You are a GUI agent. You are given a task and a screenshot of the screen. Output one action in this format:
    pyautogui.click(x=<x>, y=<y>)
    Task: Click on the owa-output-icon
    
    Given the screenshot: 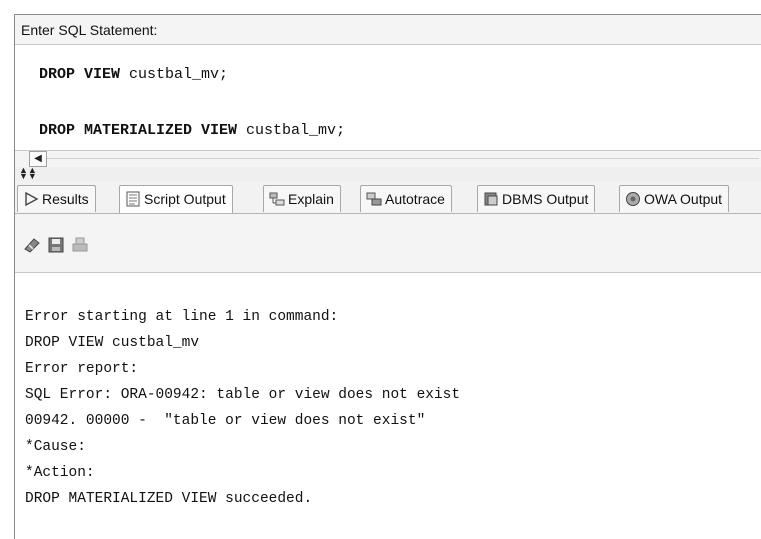 What is the action you would take?
    pyautogui.click(x=633, y=199)
    